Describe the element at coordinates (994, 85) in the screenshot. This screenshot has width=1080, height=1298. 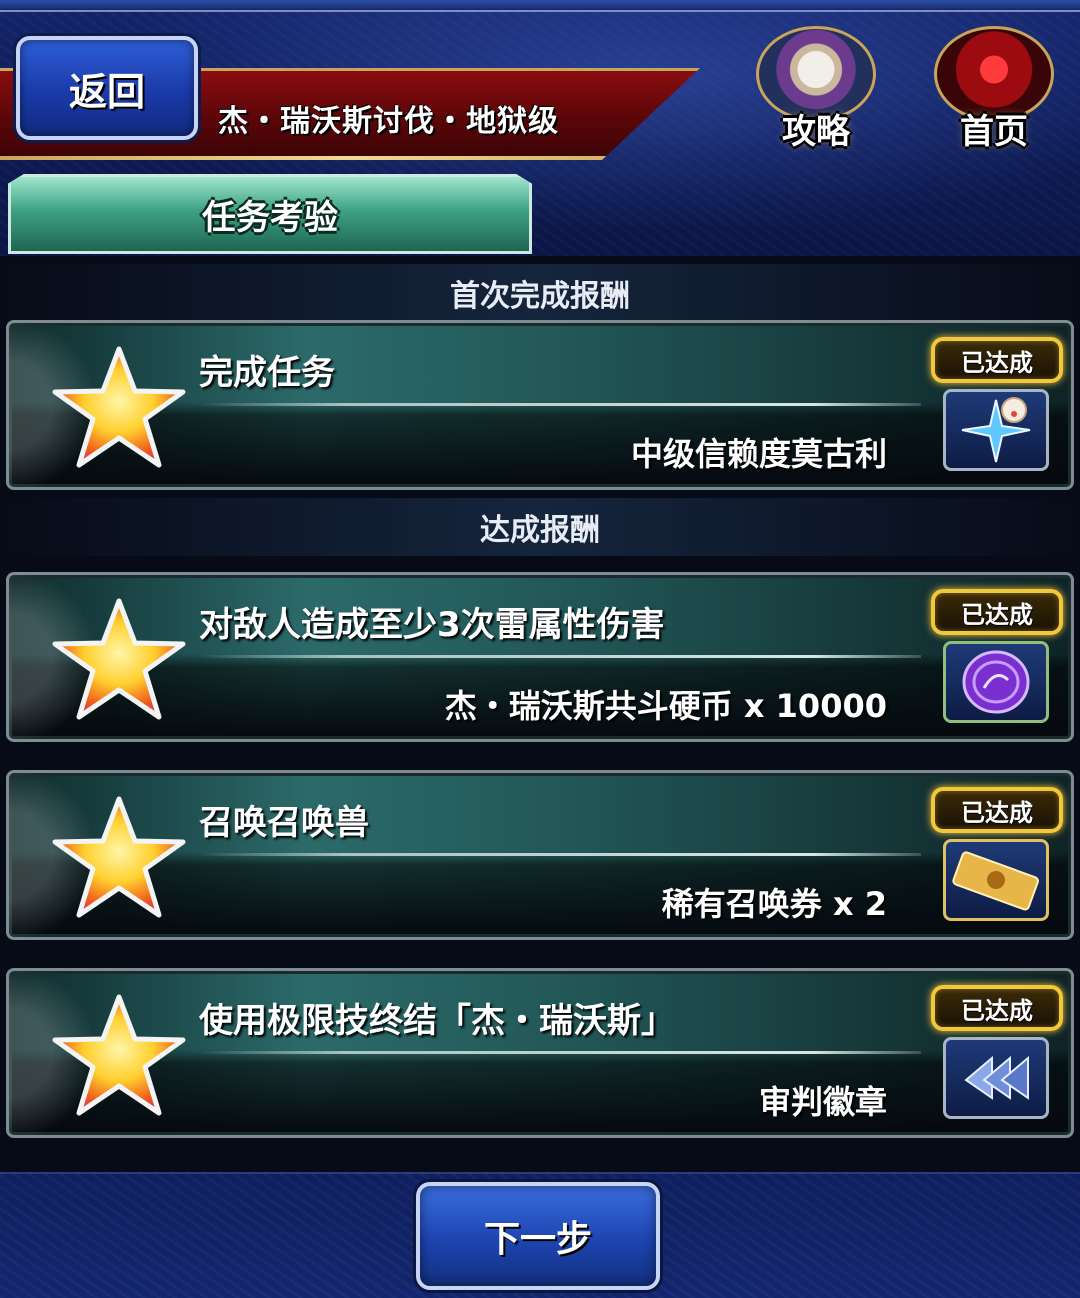
I see `home-button: 首页` at that location.